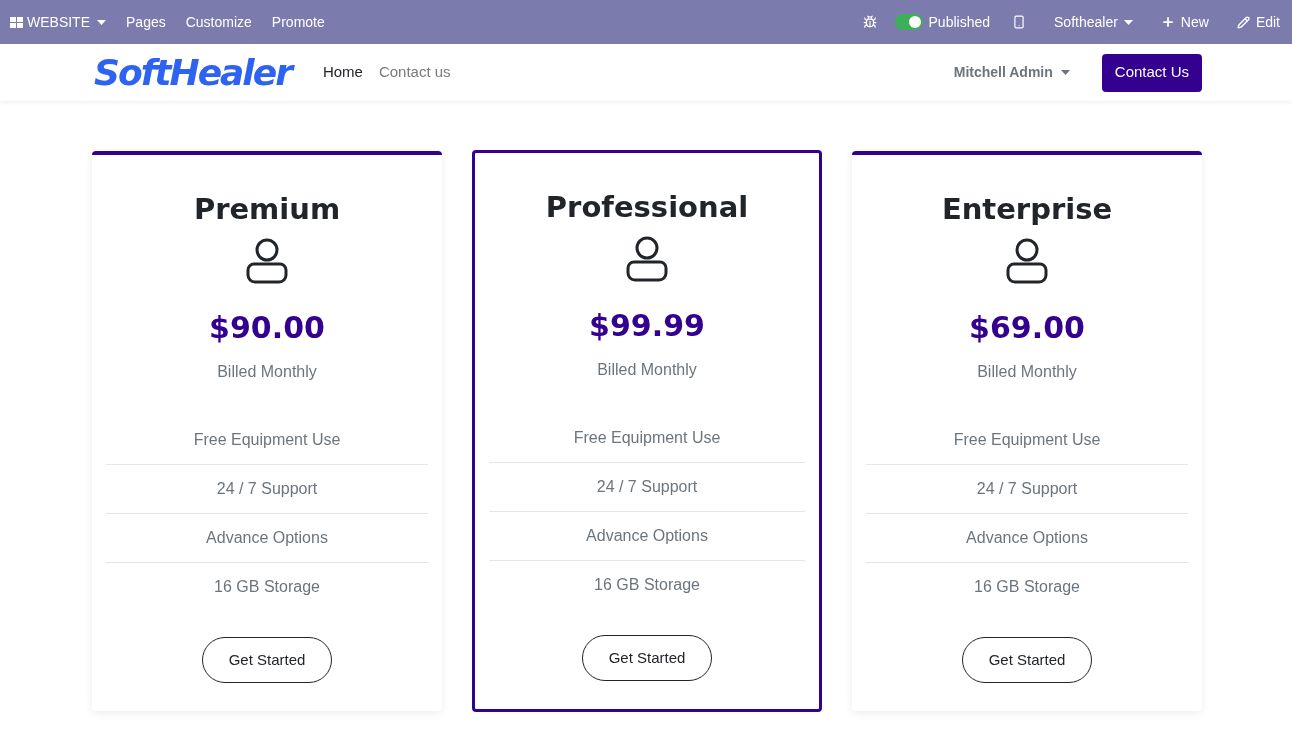 This screenshot has width=1292, height=735. What do you see at coordinates (58, 22) in the screenshot?
I see `website-menu: WEBSITE` at bounding box center [58, 22].